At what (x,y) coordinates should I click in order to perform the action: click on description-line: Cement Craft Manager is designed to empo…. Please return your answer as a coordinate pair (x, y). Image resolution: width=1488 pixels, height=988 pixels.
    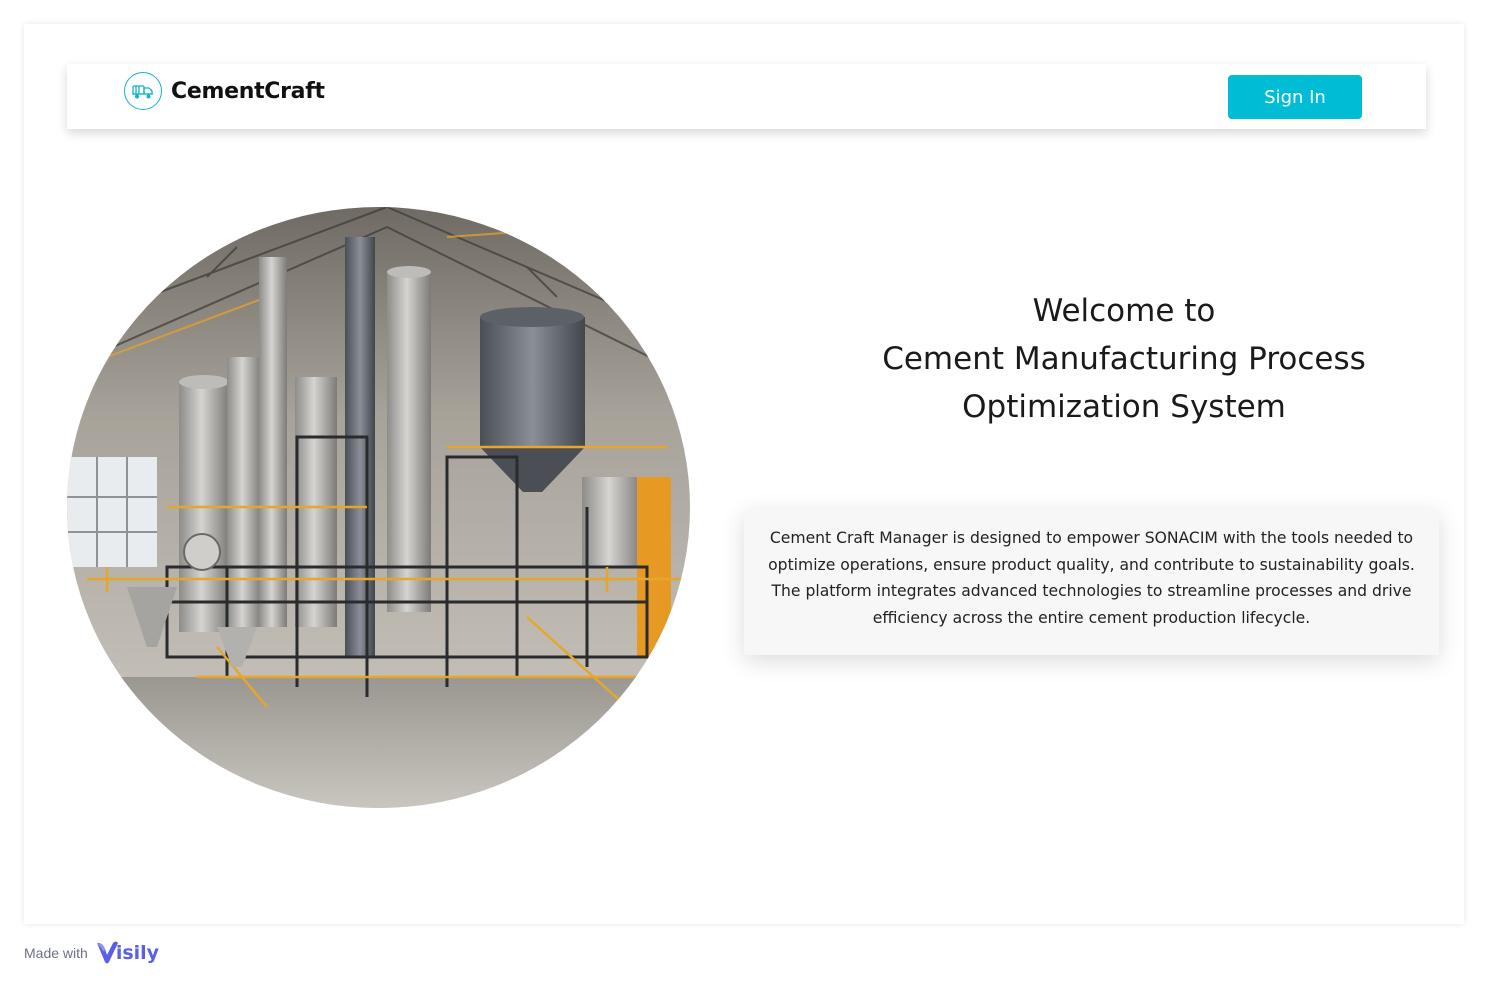
    Looking at the image, I should click on (1091, 538).